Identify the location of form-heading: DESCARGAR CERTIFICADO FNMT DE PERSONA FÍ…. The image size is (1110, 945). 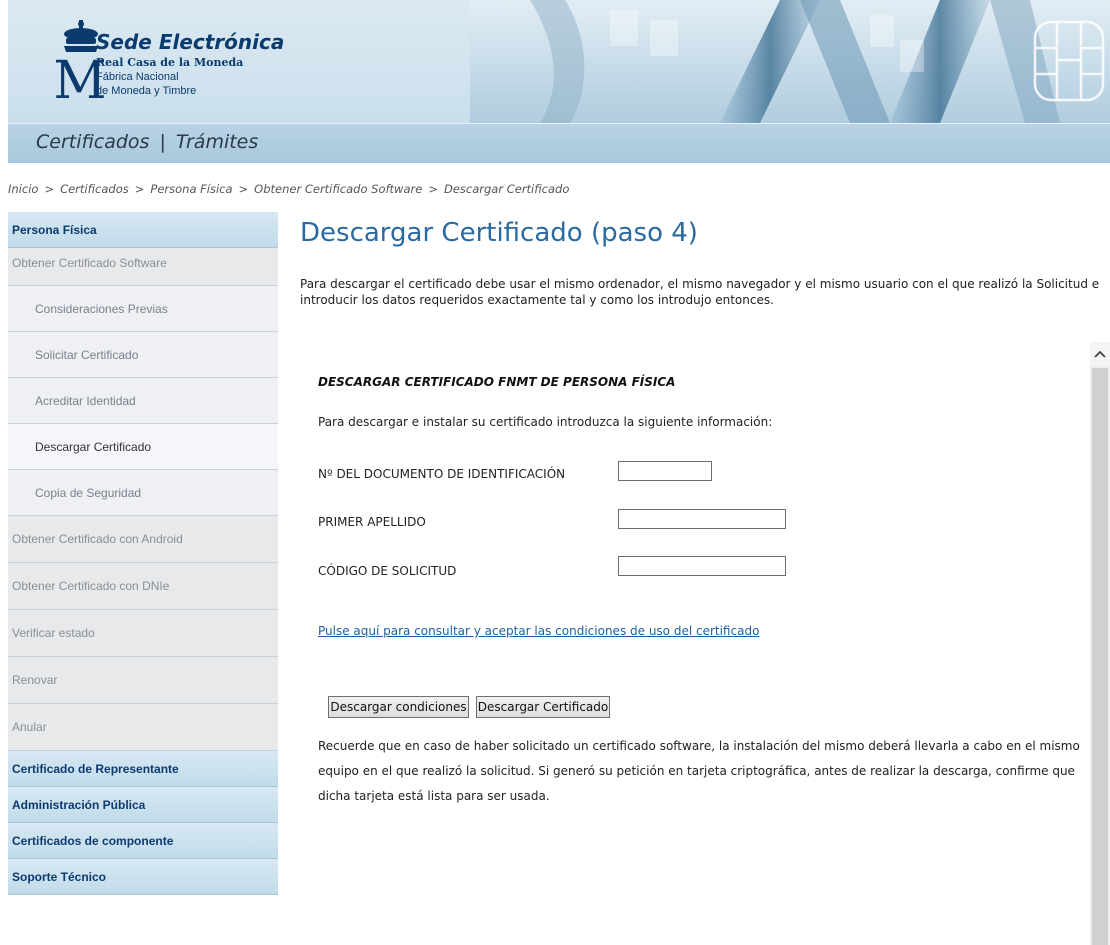
(497, 382).